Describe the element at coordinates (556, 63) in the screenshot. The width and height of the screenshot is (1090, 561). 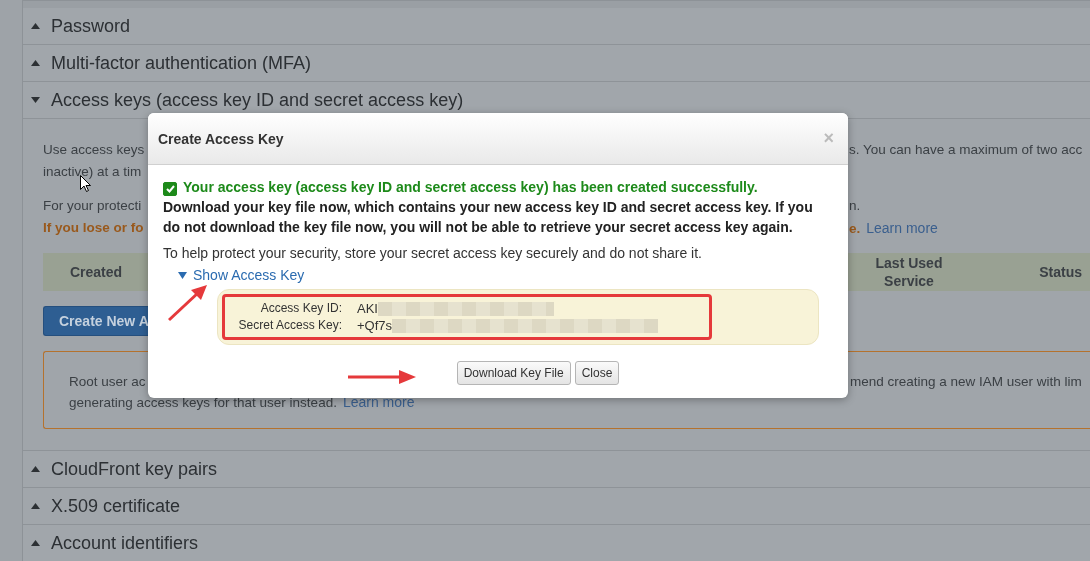
I see `section-header: Multi-factor authentication (MFA)` at that location.